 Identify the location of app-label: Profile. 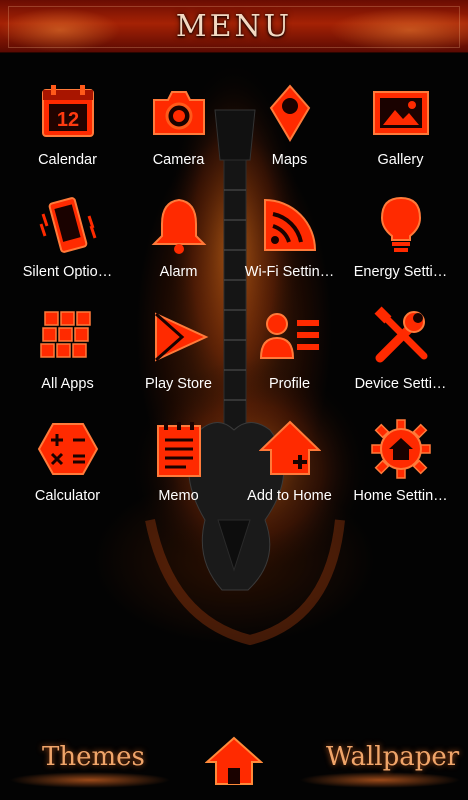
(289, 384).